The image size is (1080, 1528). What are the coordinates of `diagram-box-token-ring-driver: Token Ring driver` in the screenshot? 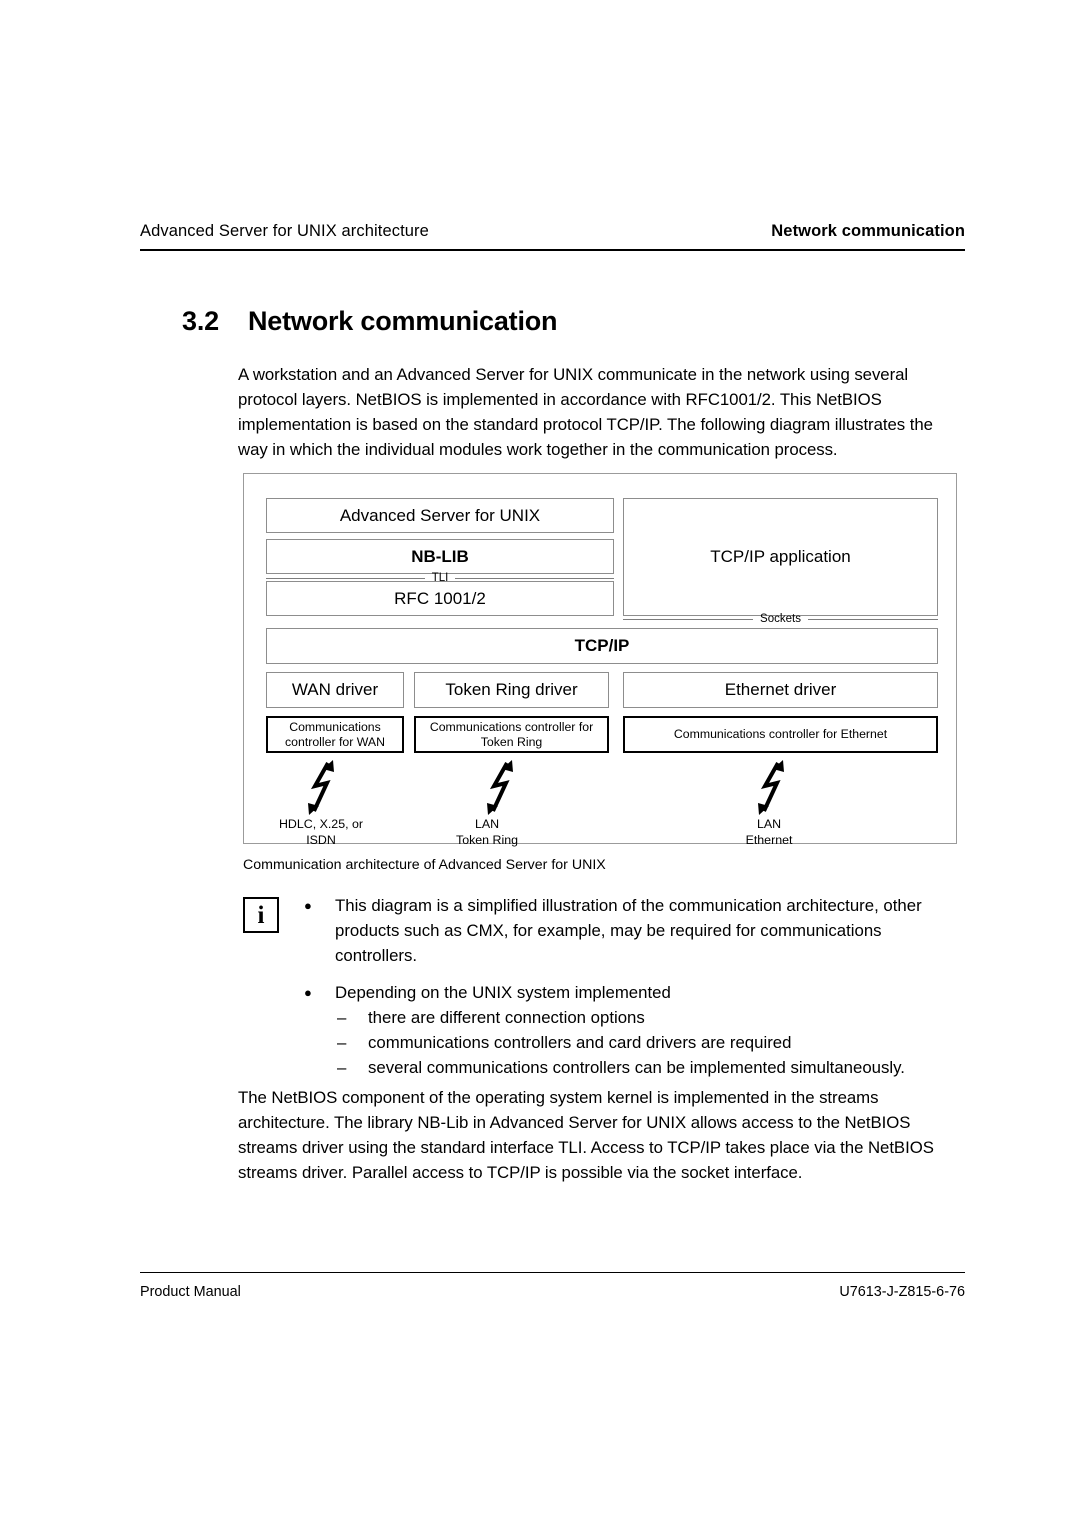 It's located at (511, 690).